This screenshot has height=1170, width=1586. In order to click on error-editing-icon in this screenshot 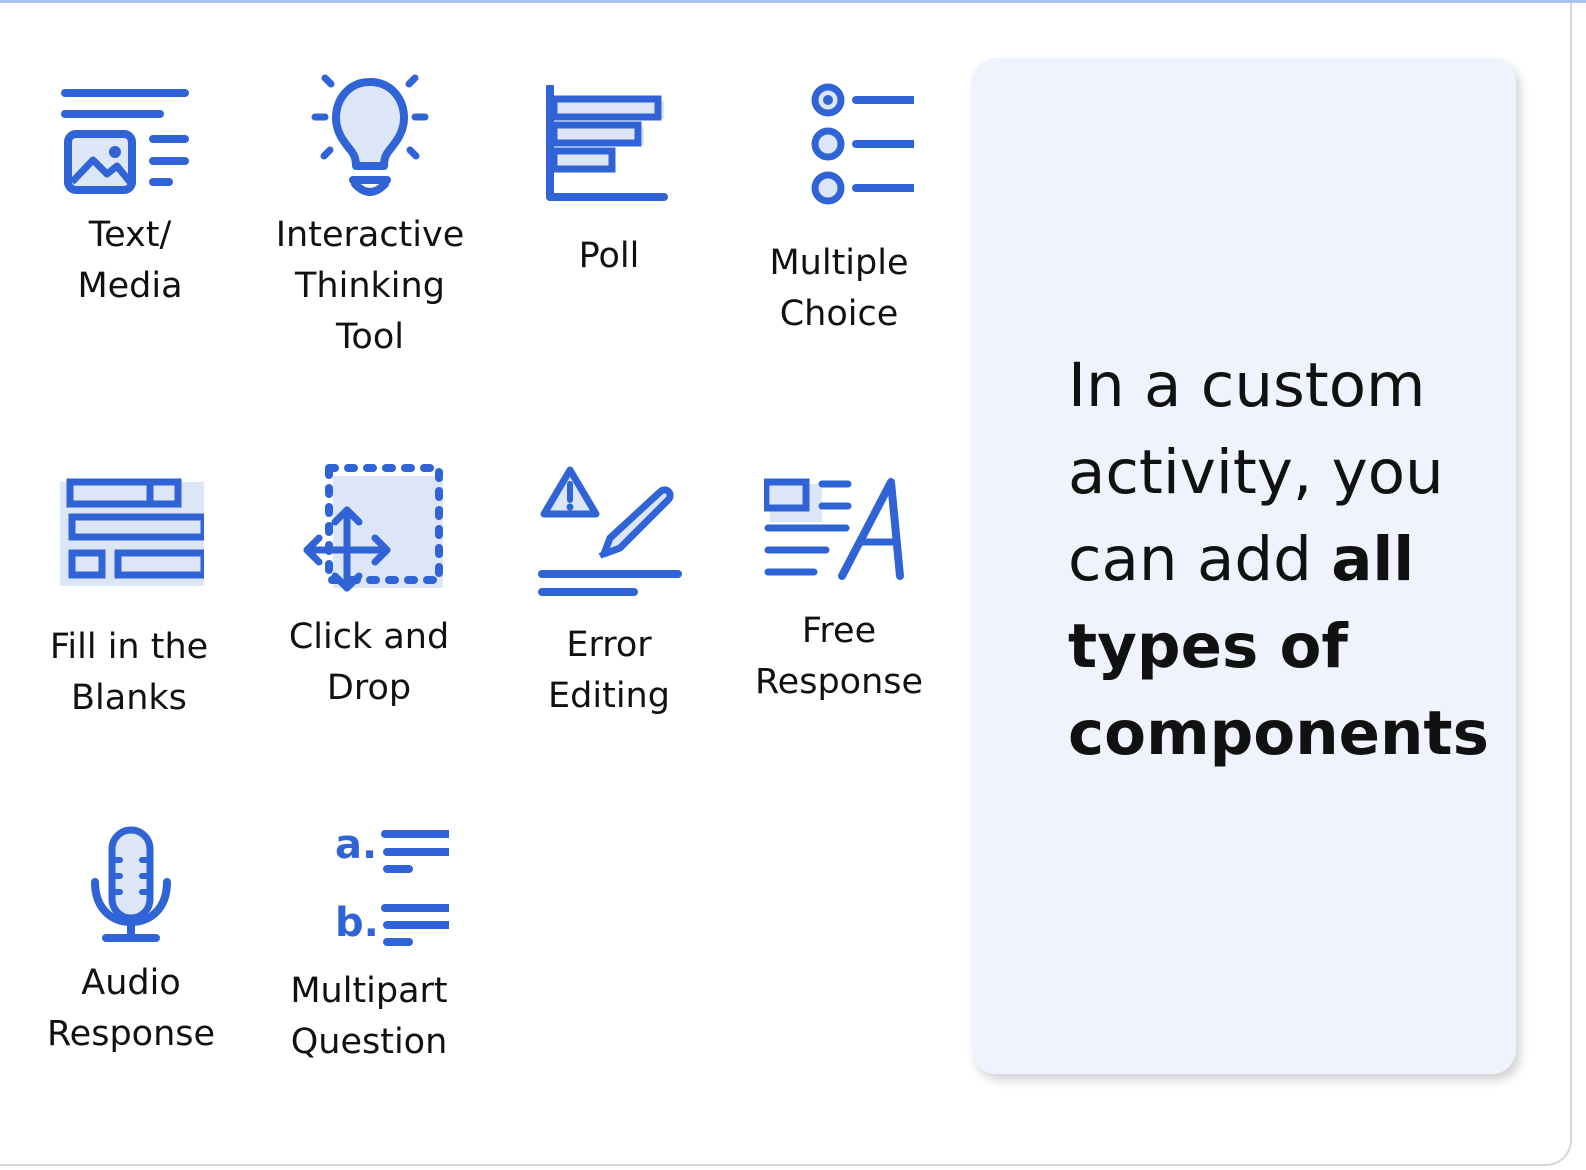, I will do `click(610, 531)`.